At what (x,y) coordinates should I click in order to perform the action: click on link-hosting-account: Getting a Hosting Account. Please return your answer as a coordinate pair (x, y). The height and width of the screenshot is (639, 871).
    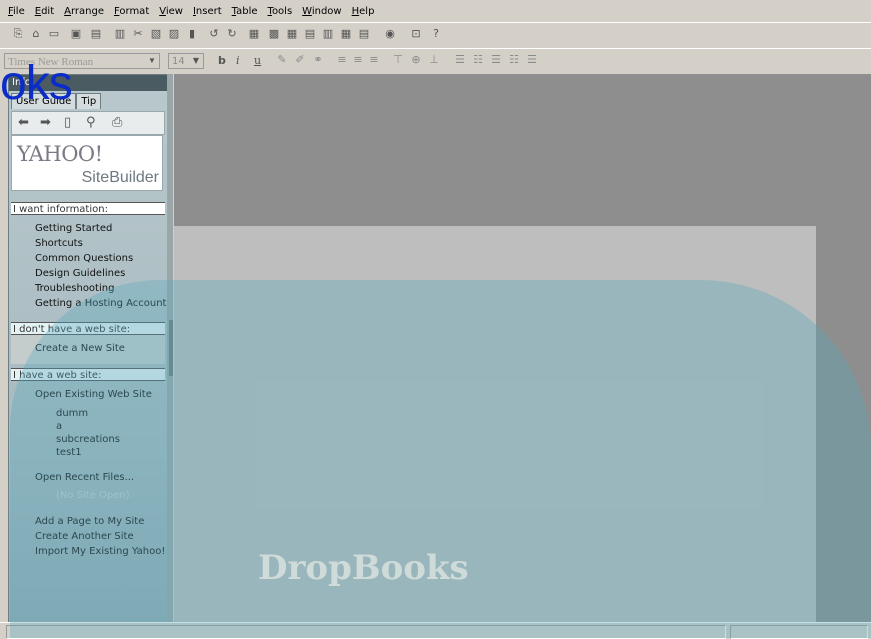
    Looking at the image, I should click on (100, 303).